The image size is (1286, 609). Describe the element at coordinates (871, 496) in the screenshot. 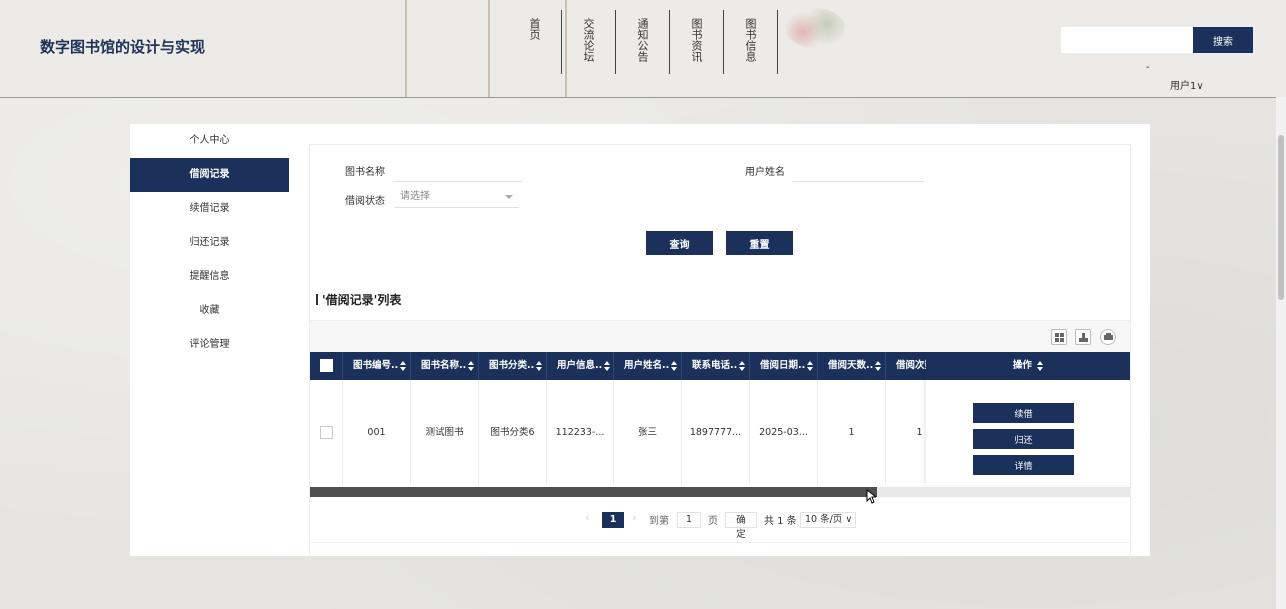

I see `mouse-cursor-icon` at that location.